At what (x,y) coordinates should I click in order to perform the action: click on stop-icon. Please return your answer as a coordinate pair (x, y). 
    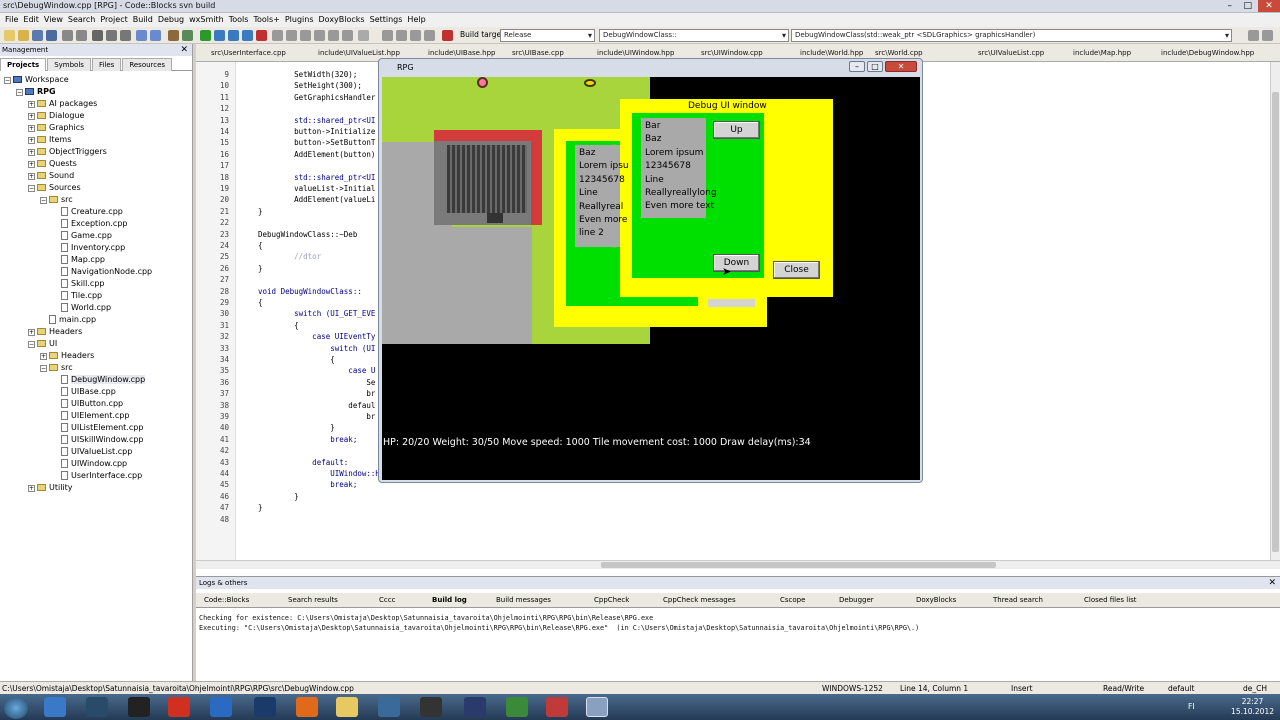
    Looking at the image, I should click on (447, 35).